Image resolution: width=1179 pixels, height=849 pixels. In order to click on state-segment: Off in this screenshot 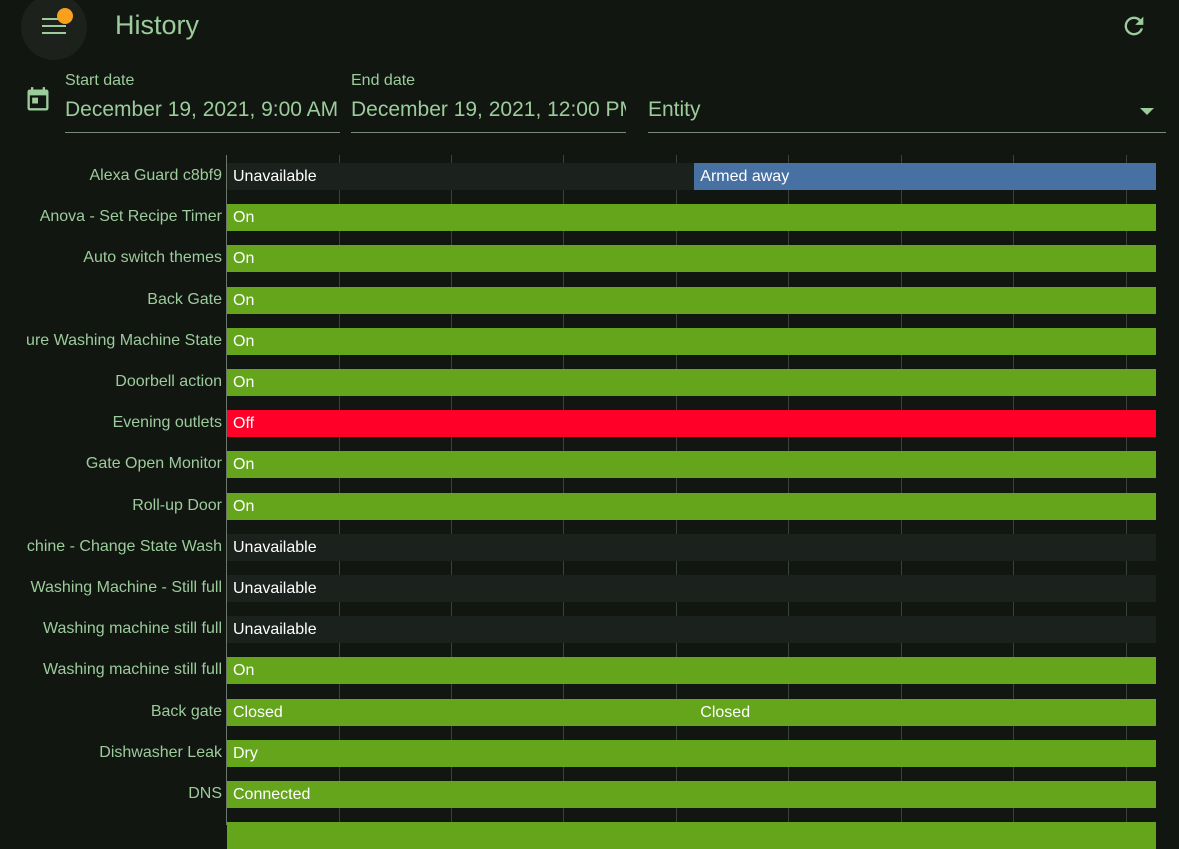, I will do `click(691, 423)`.